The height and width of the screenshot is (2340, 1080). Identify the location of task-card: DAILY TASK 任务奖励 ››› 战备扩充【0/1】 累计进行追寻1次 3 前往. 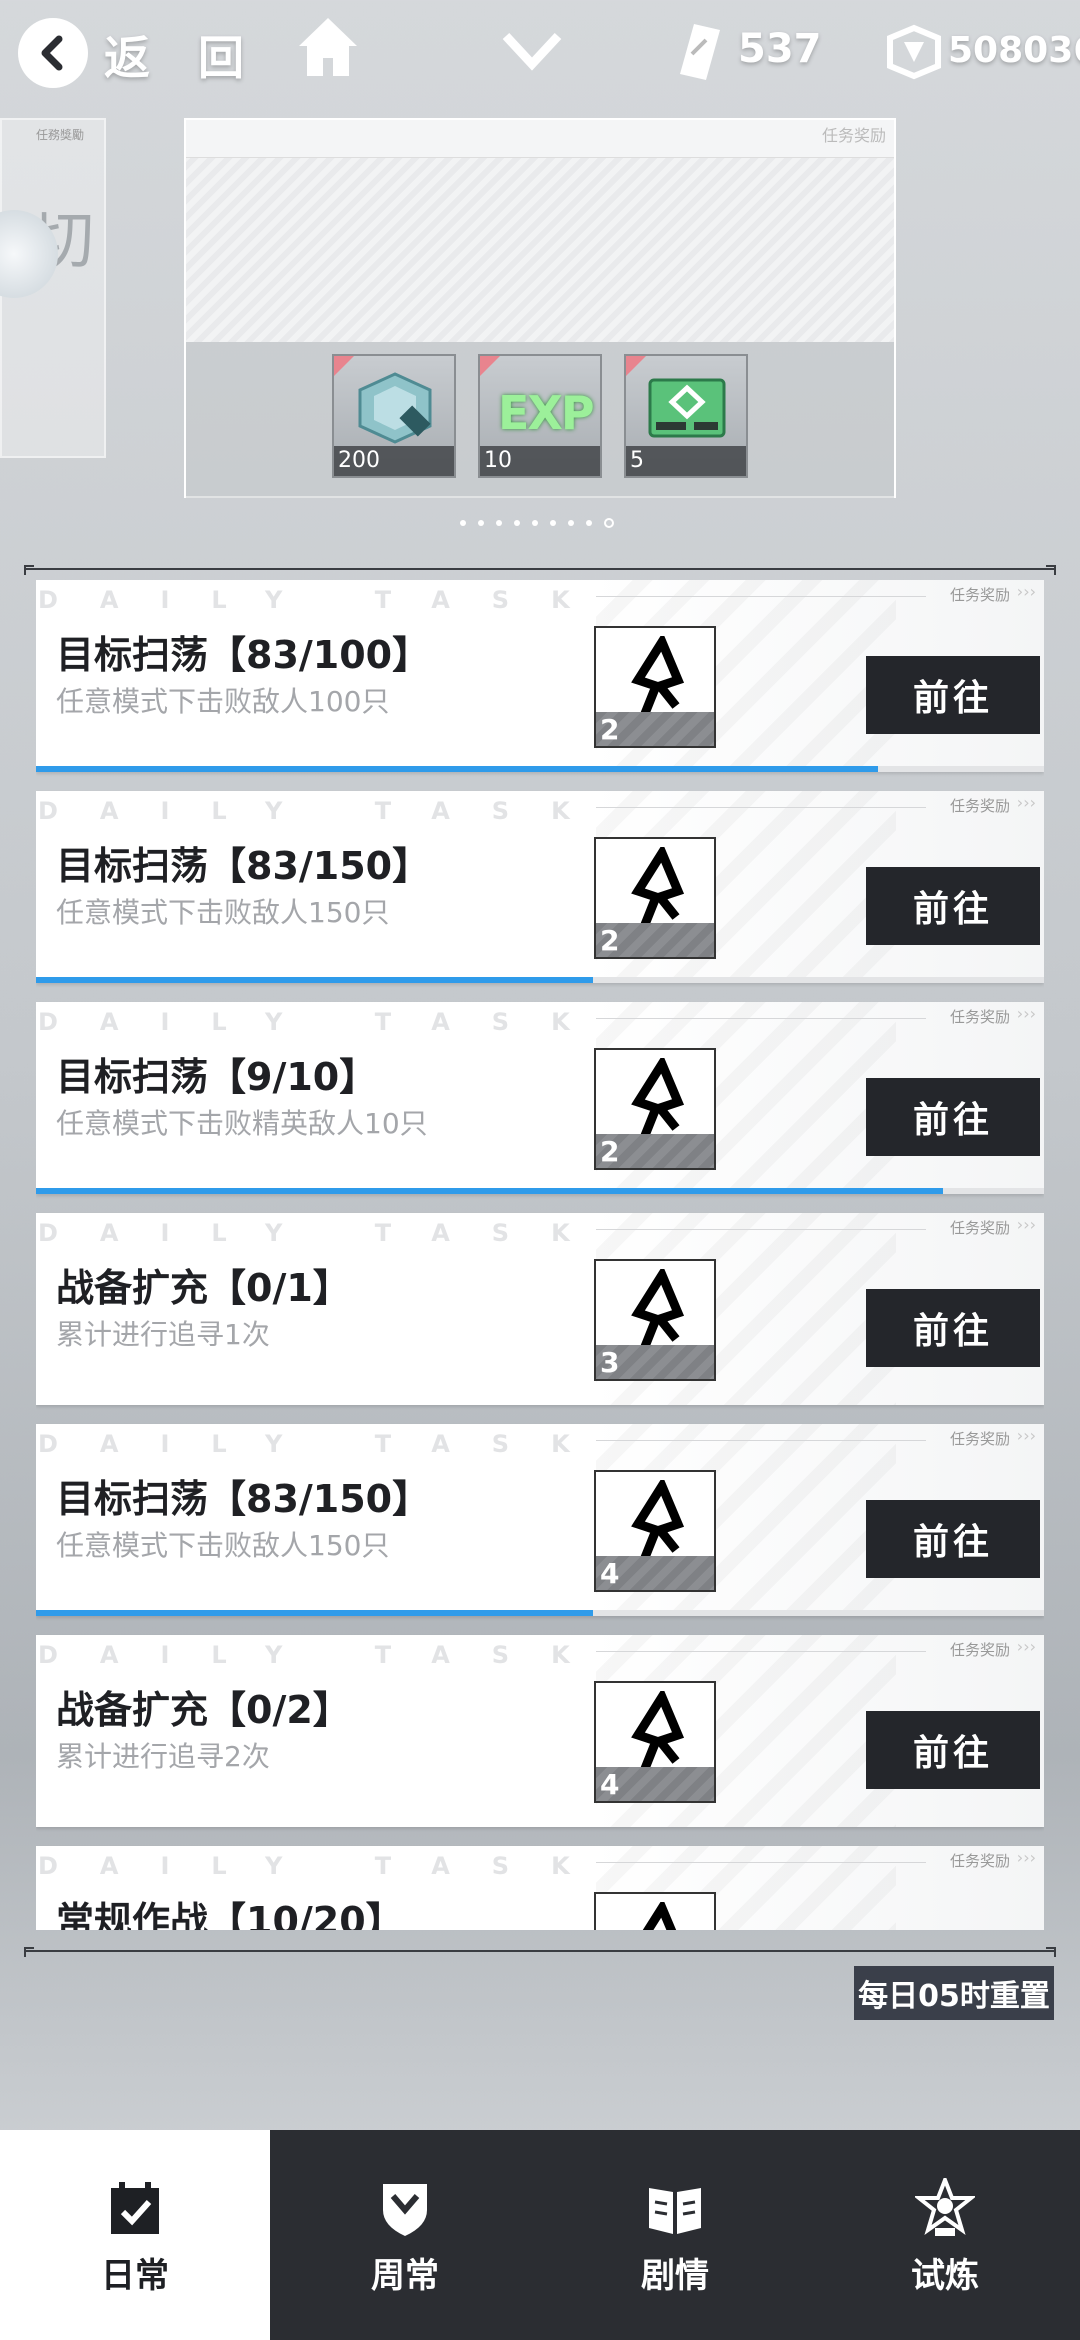
(540, 1309).